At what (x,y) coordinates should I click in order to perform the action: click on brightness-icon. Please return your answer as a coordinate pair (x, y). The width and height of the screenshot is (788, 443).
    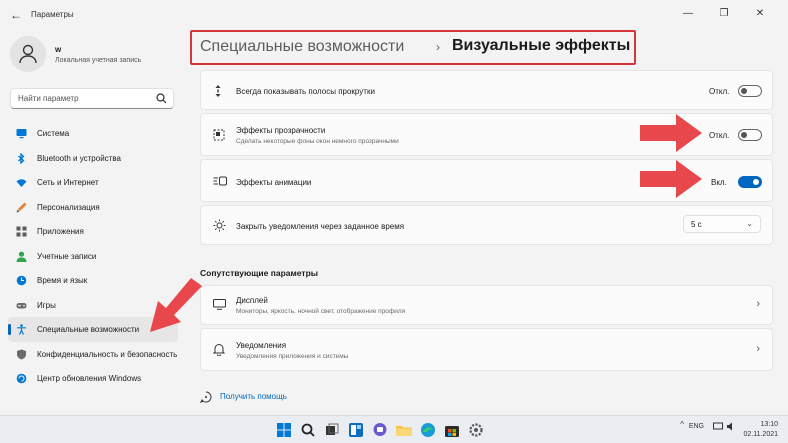
    Looking at the image, I should click on (219, 225).